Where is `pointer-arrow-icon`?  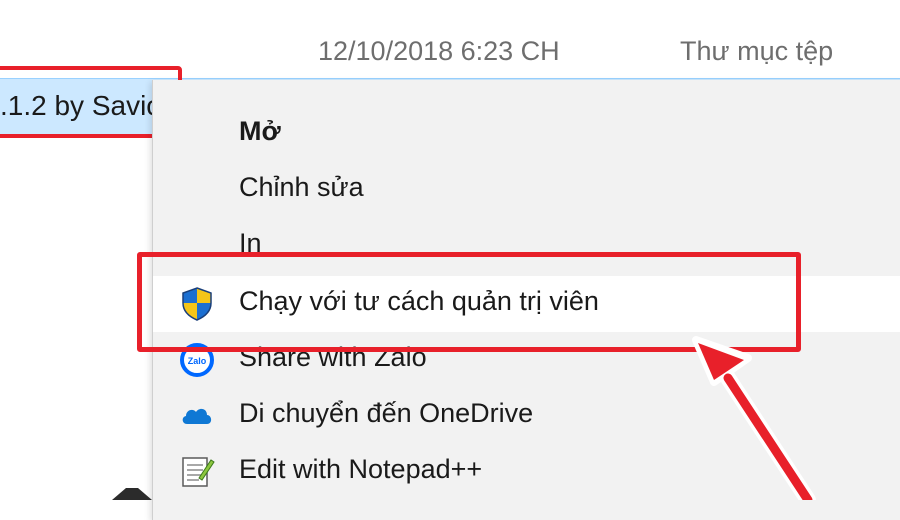
pointer-arrow-icon is located at coordinates (754, 418).